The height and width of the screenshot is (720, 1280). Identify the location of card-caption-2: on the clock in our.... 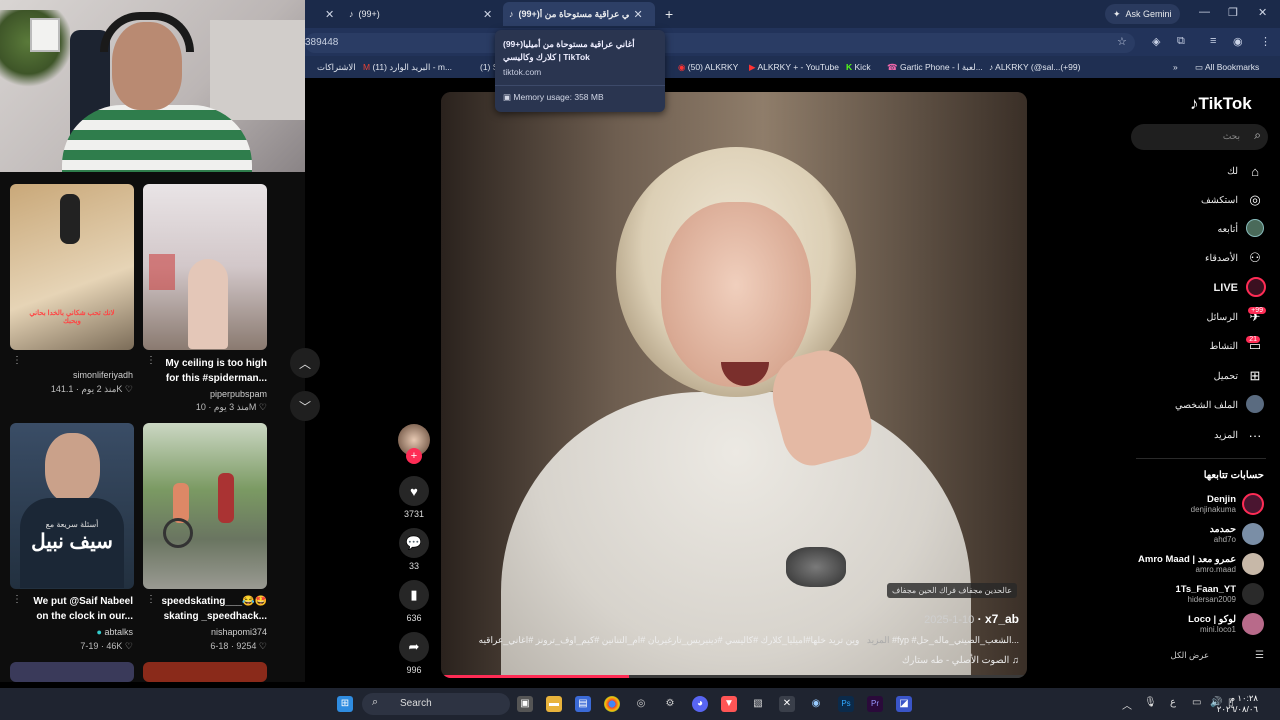
(84, 617).